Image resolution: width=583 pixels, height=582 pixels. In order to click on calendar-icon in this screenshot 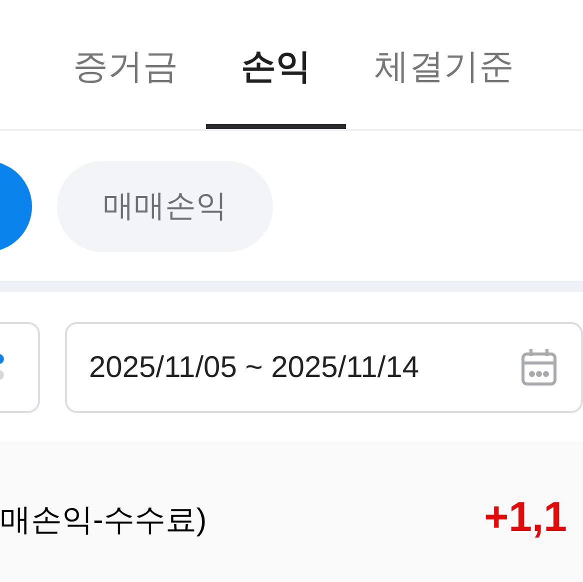, I will do `click(539, 367)`.